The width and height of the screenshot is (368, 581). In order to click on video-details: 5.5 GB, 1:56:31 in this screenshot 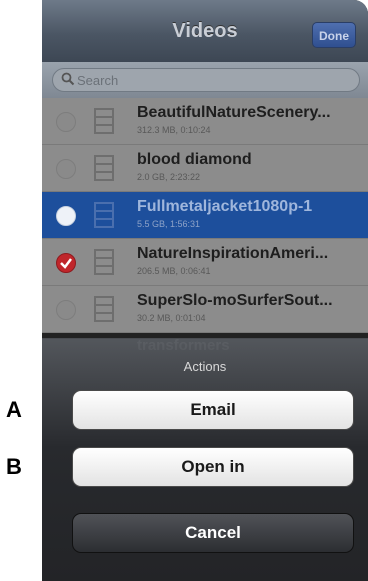, I will do `click(169, 224)`.